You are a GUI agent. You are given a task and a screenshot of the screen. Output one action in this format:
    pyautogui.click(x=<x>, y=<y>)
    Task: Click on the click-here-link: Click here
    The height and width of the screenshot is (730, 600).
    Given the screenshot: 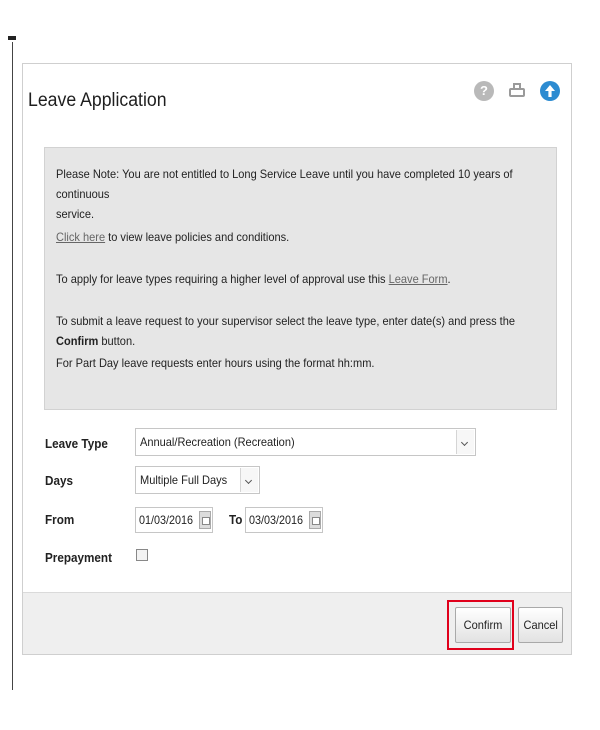 What is the action you would take?
    pyautogui.click(x=80, y=237)
    